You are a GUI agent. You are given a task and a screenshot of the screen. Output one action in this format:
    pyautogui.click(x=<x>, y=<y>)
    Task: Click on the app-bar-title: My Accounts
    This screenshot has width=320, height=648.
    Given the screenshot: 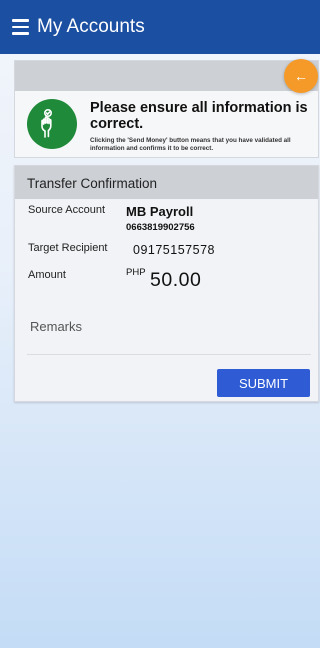 What is the action you would take?
    pyautogui.click(x=91, y=26)
    